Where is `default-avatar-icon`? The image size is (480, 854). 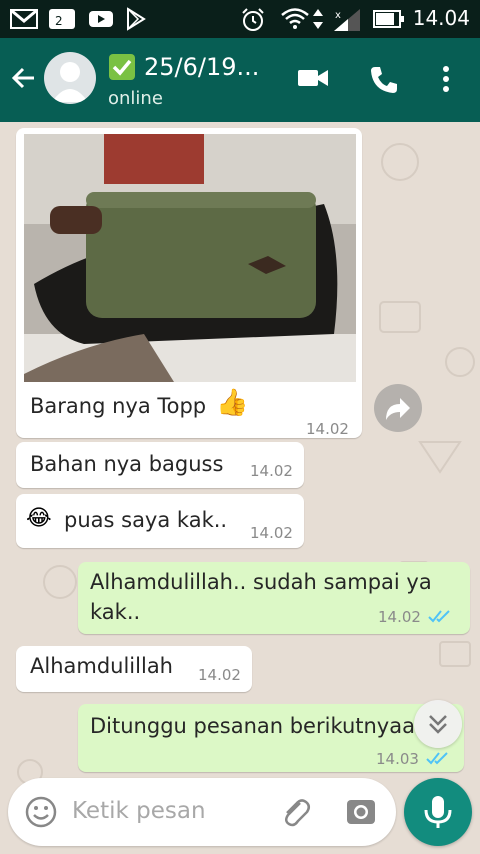
default-avatar-icon is located at coordinates (70, 82).